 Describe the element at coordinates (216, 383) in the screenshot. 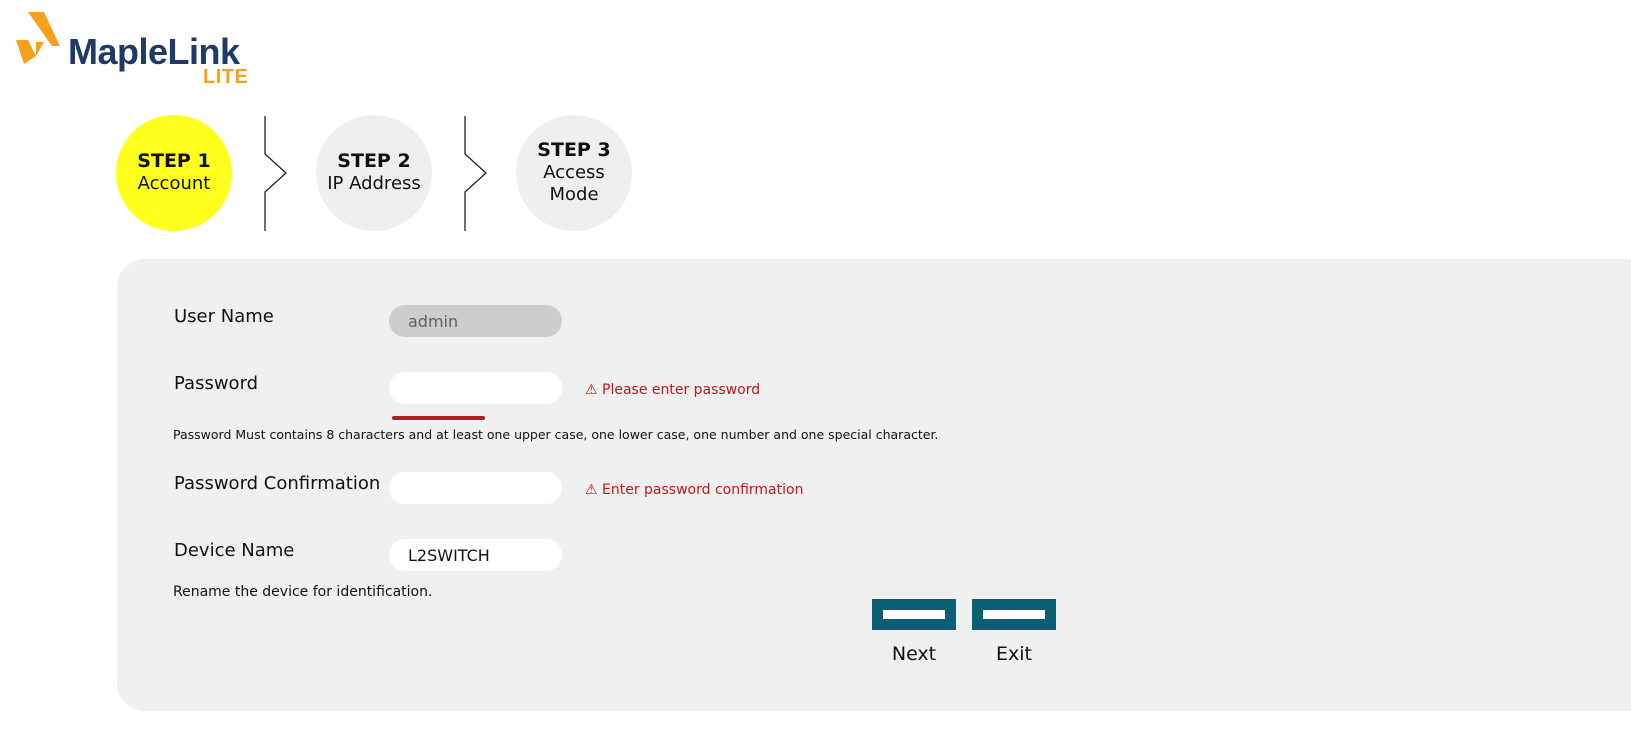

I see `password-label: Password` at that location.